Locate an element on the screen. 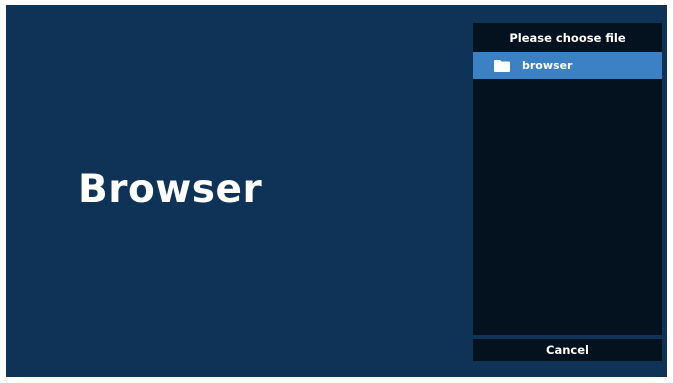  cancel-button: Cancel is located at coordinates (567, 350).